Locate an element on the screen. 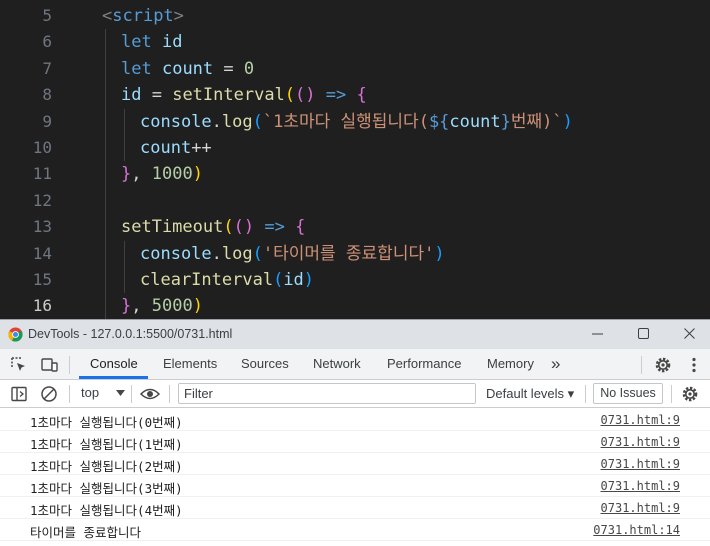 The image size is (710, 546). tab-sources: Sources is located at coordinates (265, 364).